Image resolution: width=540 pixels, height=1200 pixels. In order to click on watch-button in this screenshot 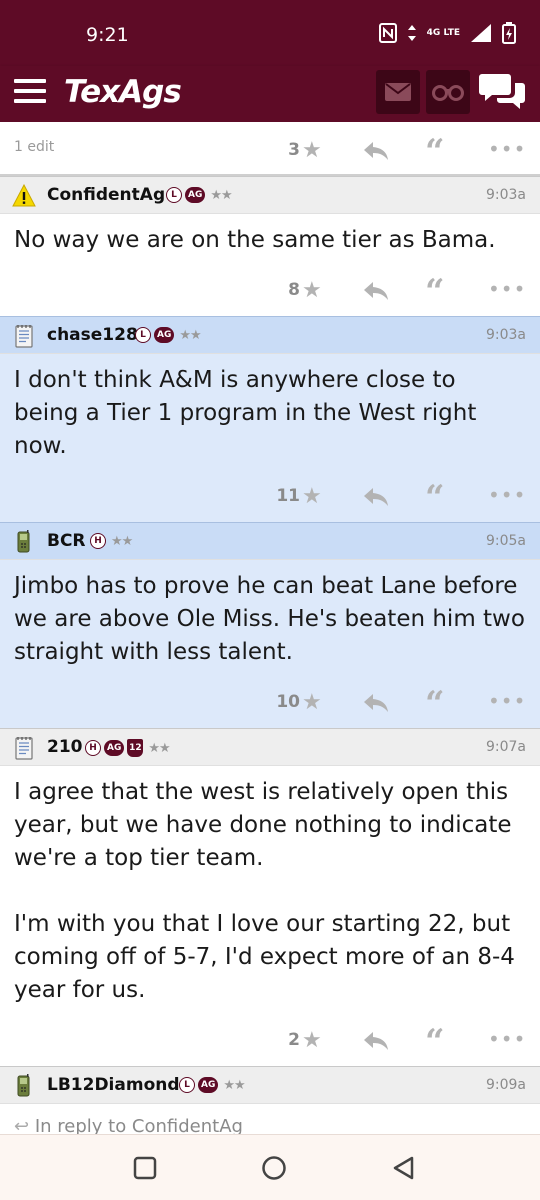, I will do `click(448, 92)`.